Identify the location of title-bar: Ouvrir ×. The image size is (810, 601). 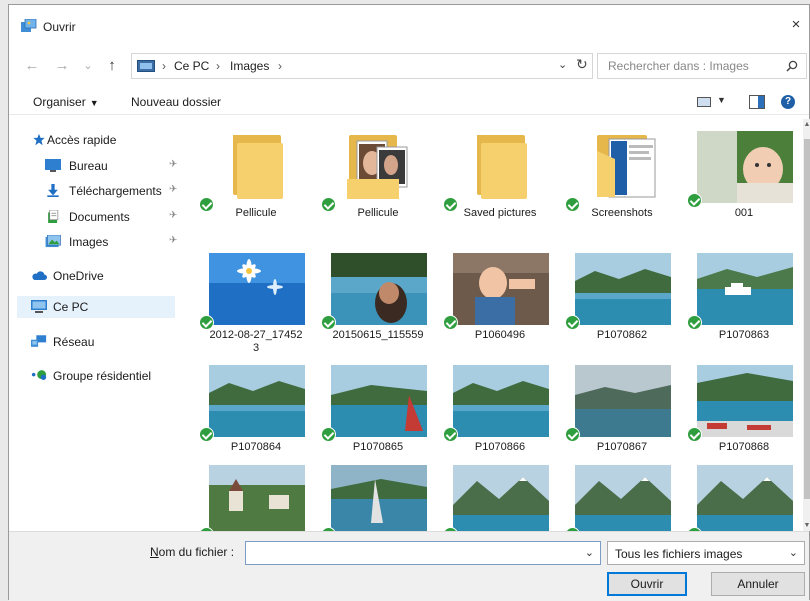
(409, 24).